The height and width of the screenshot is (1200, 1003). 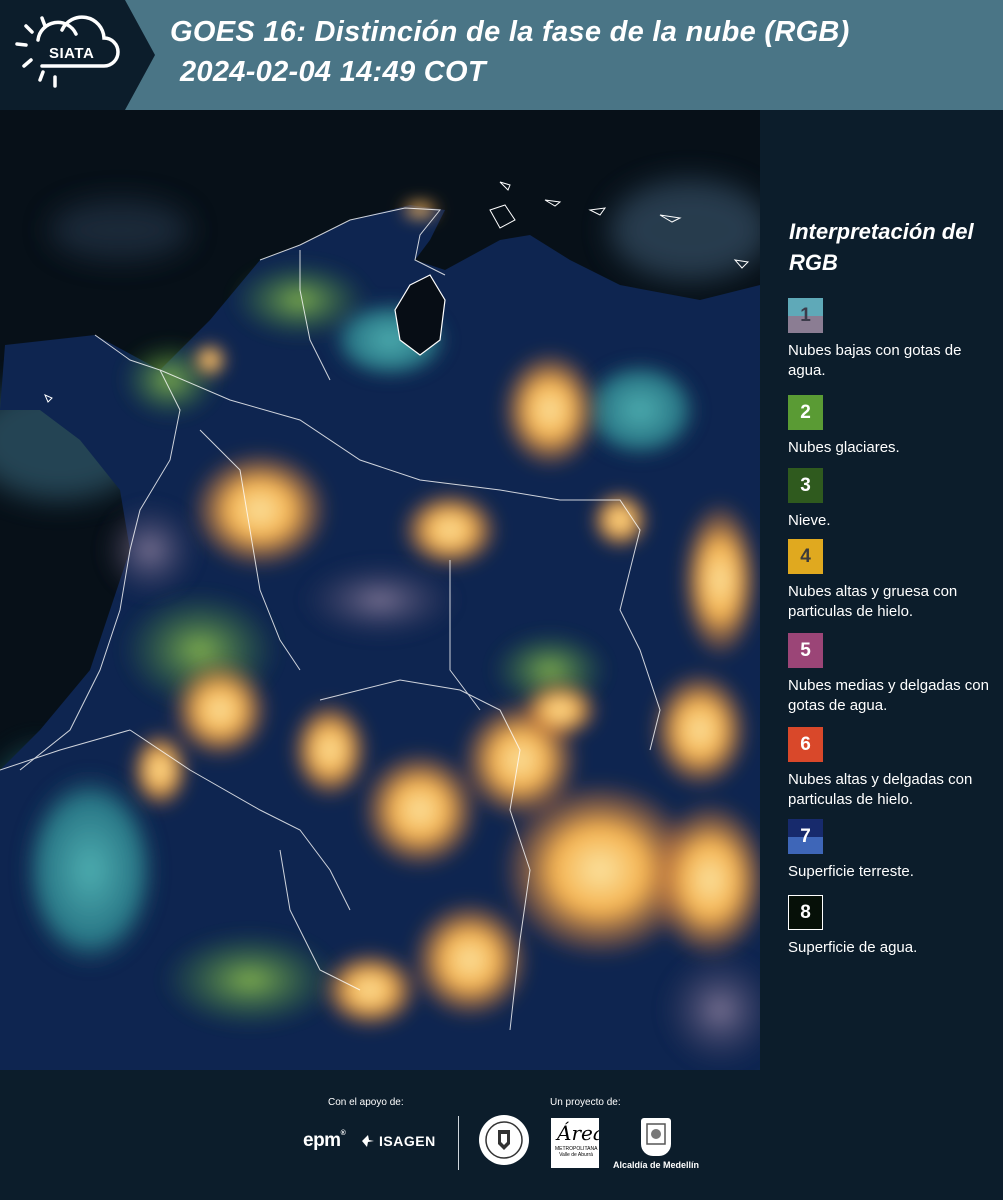 I want to click on legend-item-7: 7 Superficie terreste., so click(x=895, y=850).